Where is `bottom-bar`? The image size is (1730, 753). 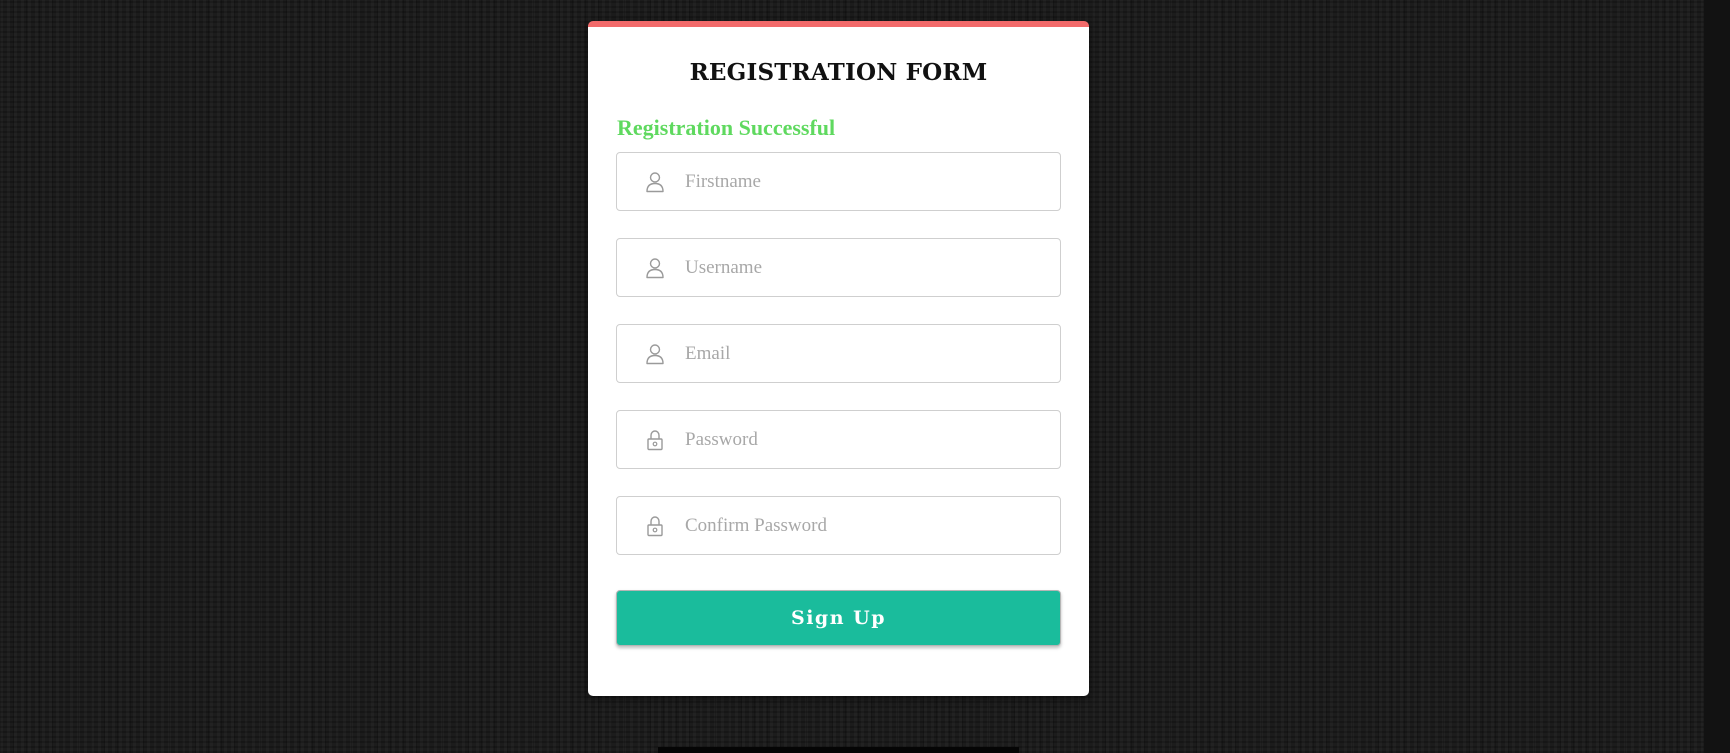
bottom-bar is located at coordinates (838, 750).